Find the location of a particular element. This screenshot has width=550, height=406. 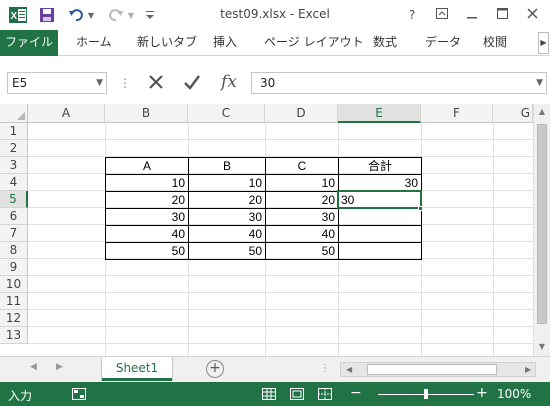

ribbon-display-icon is located at coordinates (442, 15).